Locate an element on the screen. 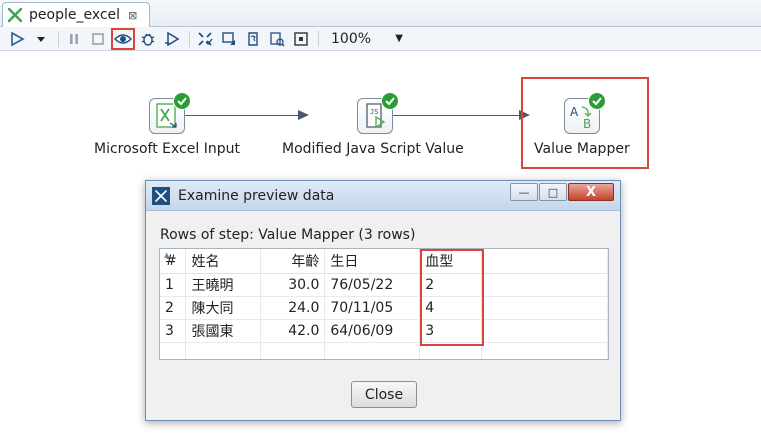  name-cell: 王曉明 is located at coordinates (223, 285).